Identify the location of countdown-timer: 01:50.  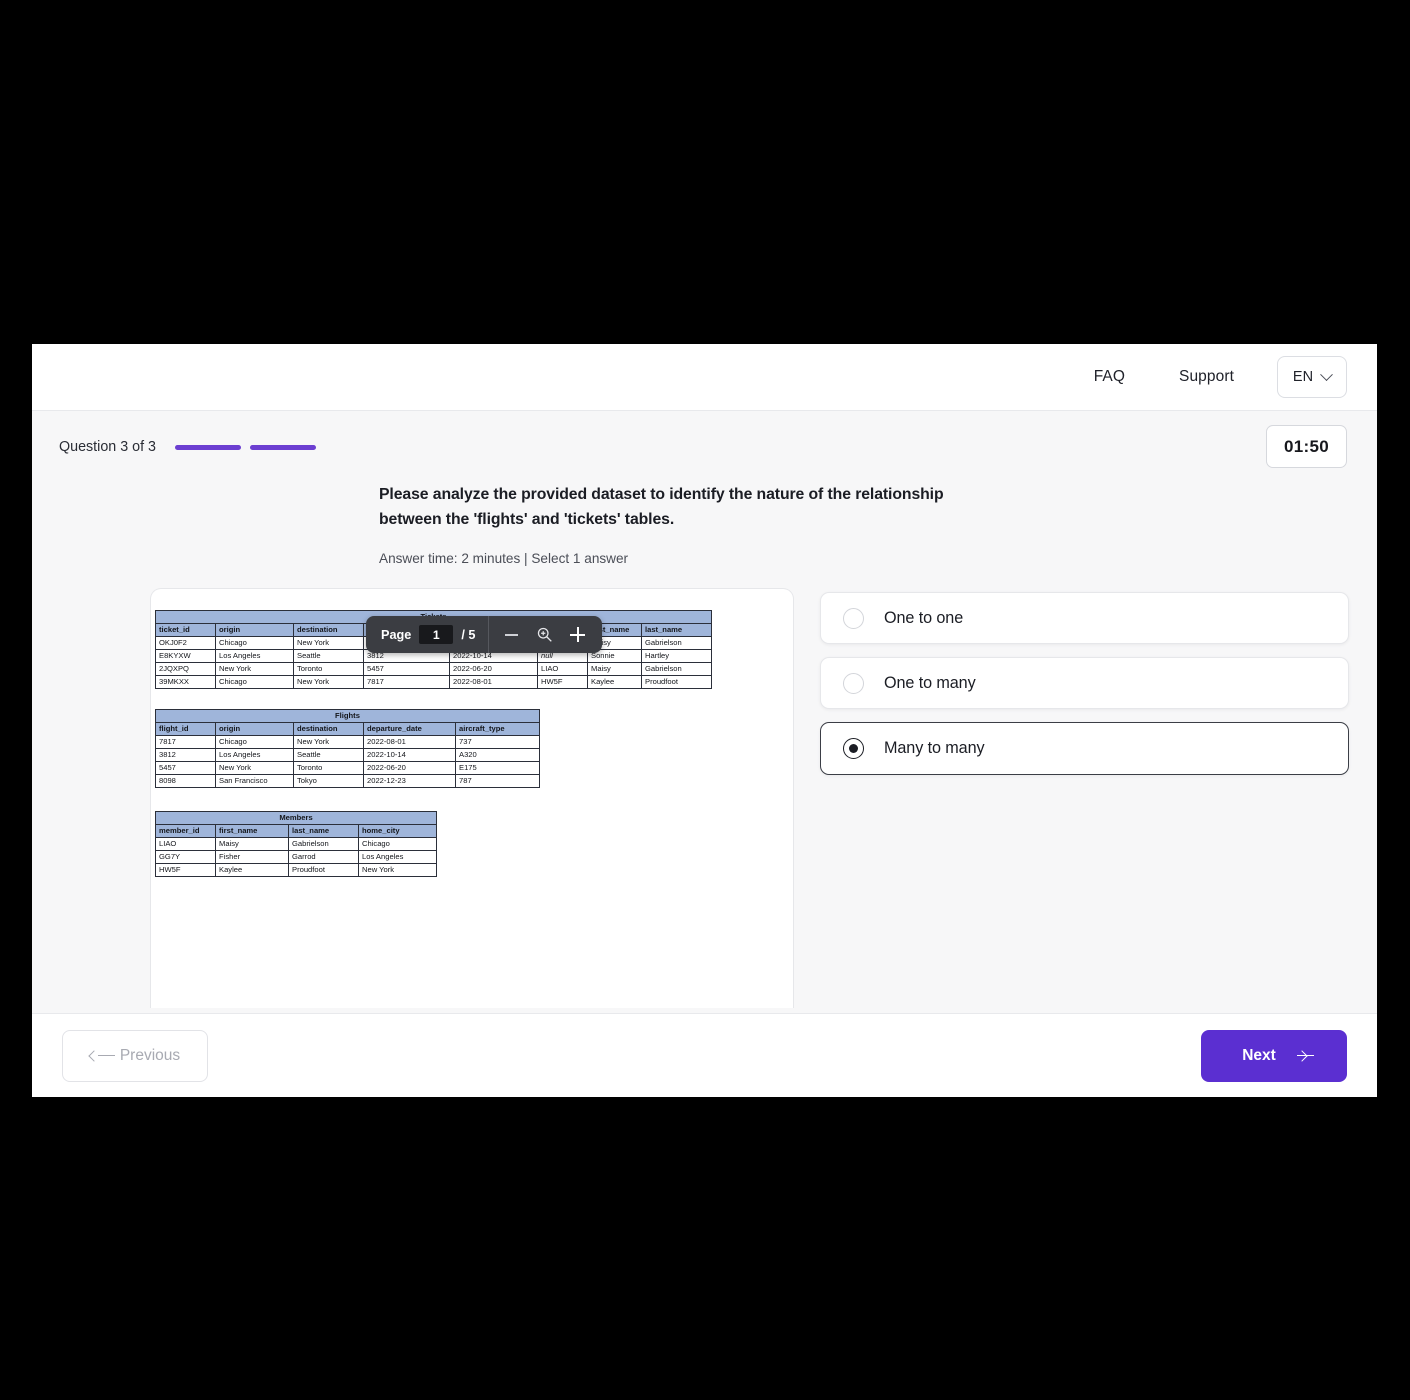
(1306, 446).